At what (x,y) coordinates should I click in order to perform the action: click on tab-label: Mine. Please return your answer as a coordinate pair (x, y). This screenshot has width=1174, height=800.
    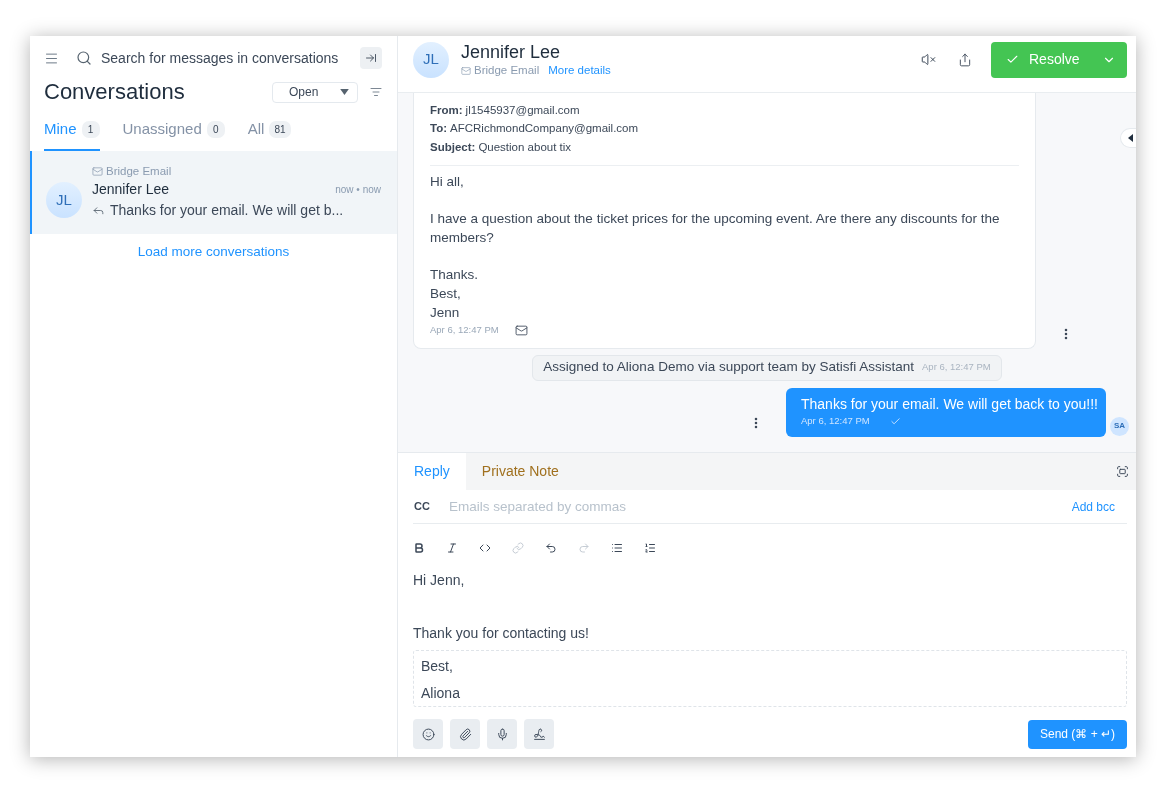
    Looking at the image, I should click on (60, 128).